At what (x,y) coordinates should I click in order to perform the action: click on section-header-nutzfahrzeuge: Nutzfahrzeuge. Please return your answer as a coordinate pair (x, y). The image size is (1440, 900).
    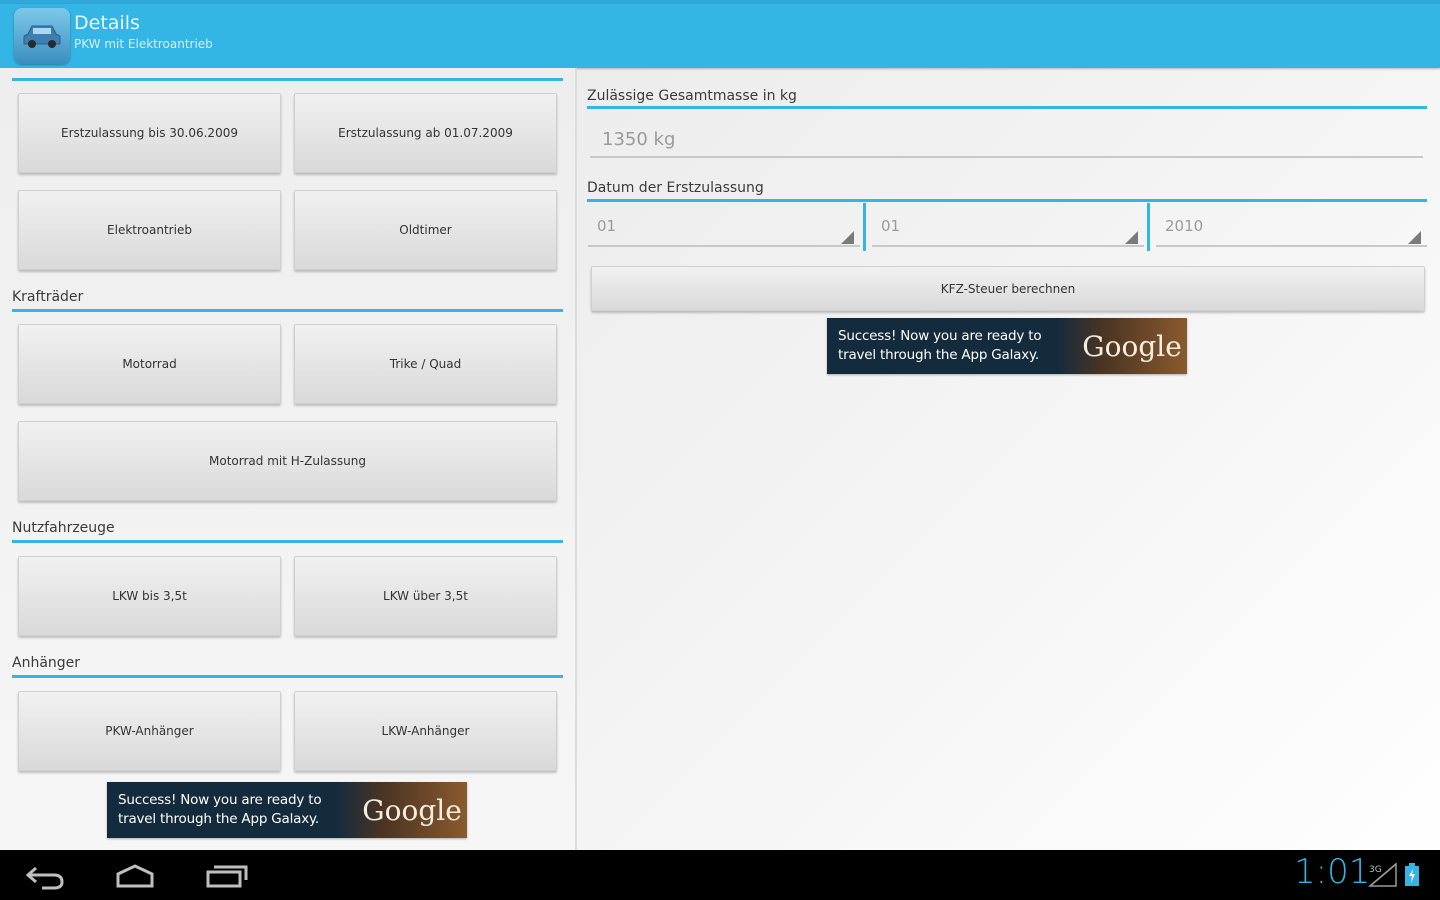
    Looking at the image, I should click on (63, 528).